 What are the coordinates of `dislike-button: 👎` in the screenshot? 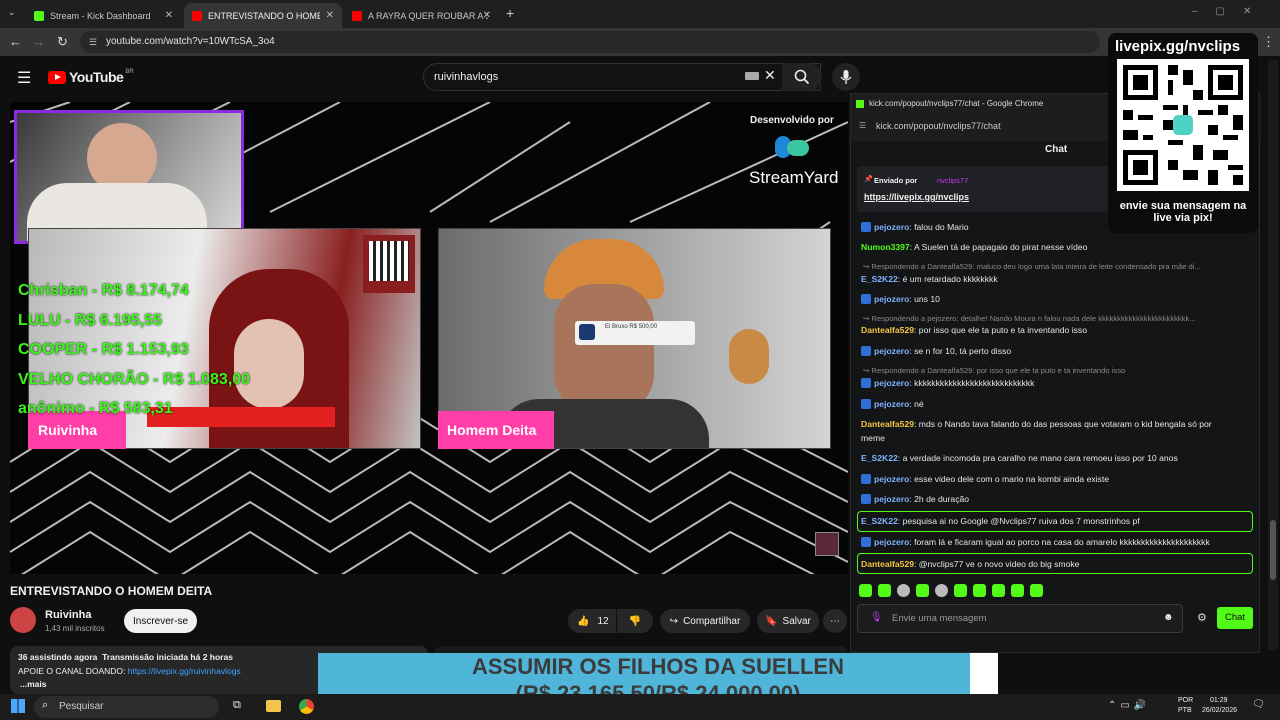 It's located at (635, 621).